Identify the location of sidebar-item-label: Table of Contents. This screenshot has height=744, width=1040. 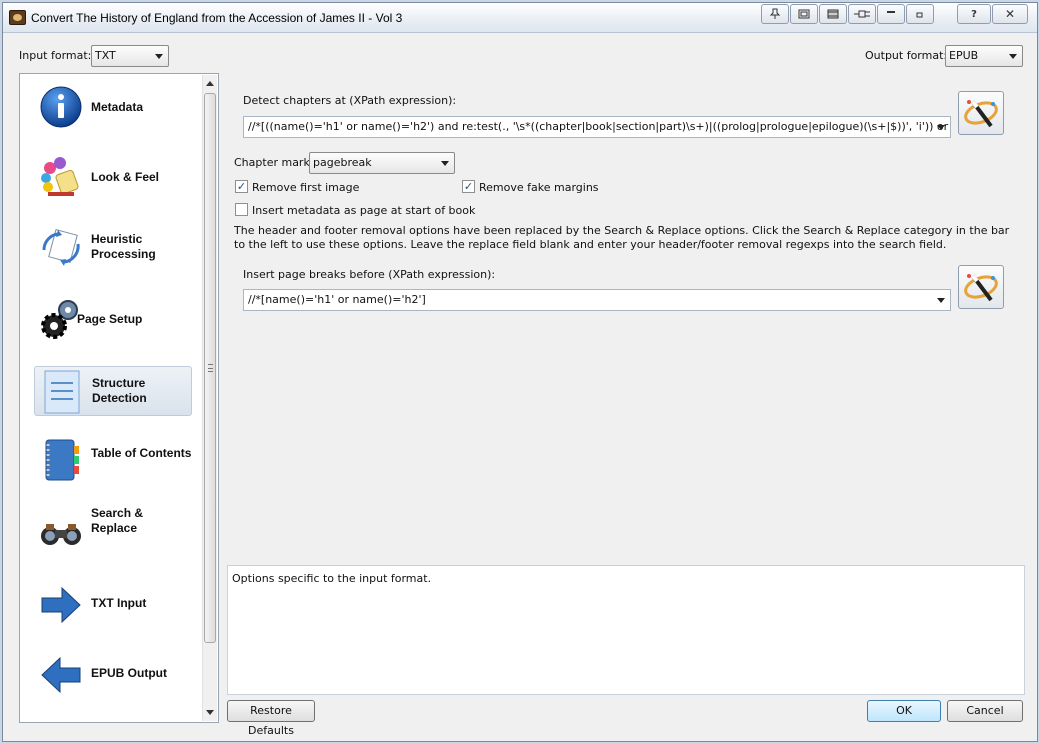
(141, 453).